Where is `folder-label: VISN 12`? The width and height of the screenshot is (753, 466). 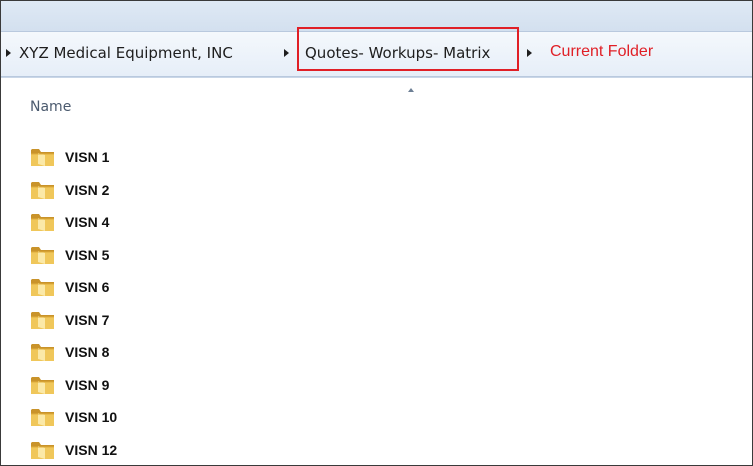 folder-label: VISN 12 is located at coordinates (91, 449).